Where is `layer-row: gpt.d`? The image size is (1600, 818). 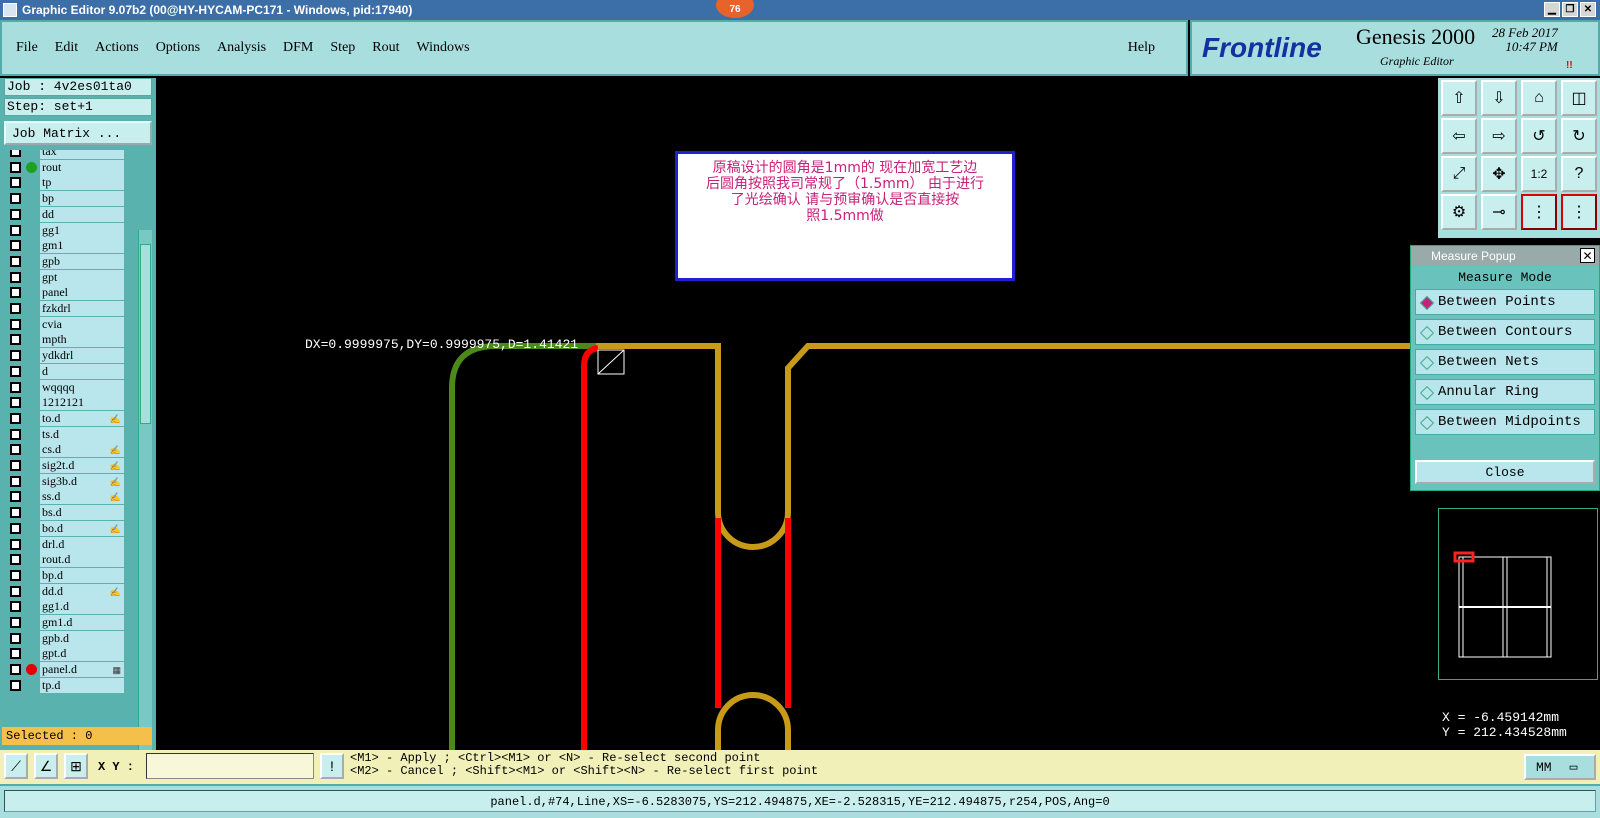 layer-row: gpt.d is located at coordinates (66, 654).